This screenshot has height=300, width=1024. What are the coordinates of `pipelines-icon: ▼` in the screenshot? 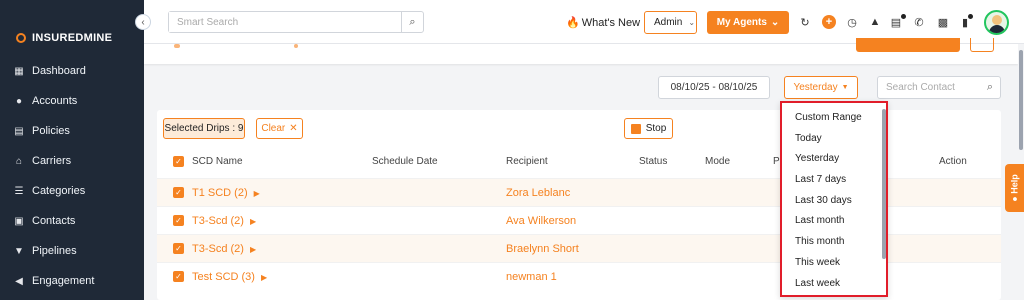 It's located at (19, 251).